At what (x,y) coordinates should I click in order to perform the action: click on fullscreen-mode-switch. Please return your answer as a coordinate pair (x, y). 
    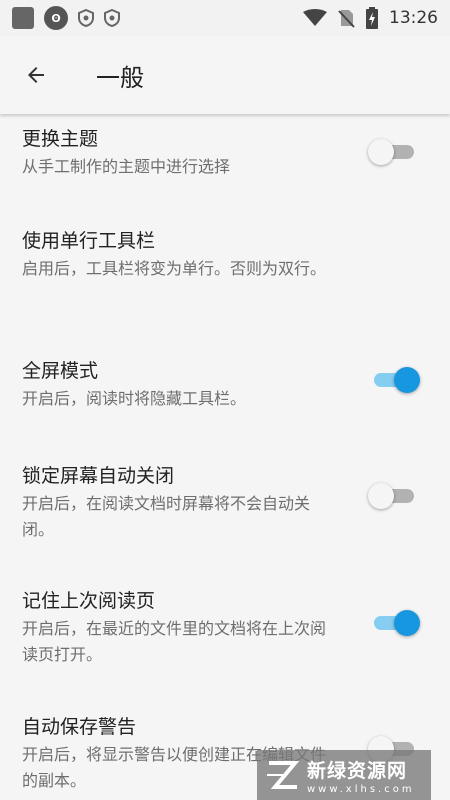
    Looking at the image, I should click on (397, 380).